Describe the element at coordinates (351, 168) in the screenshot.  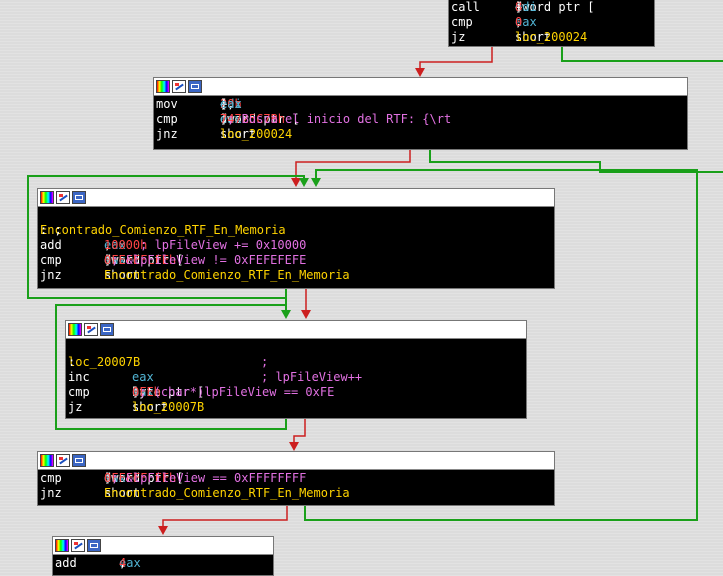
I see `edge-block1-to-block2-false` at that location.